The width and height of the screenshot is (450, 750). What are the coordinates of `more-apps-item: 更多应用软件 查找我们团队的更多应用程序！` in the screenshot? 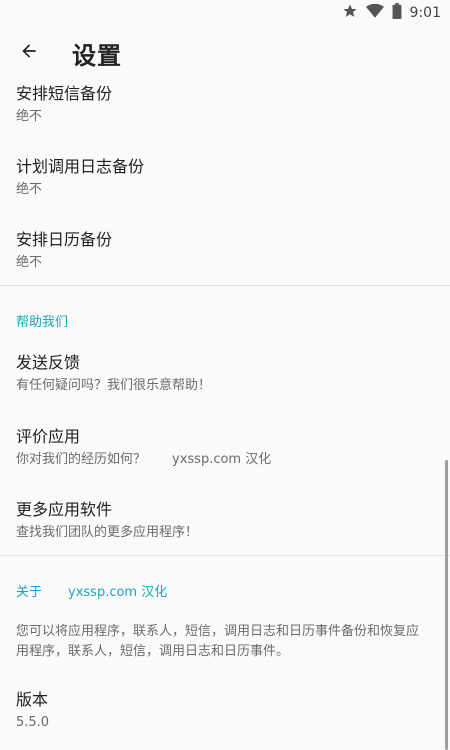 It's located at (107, 521).